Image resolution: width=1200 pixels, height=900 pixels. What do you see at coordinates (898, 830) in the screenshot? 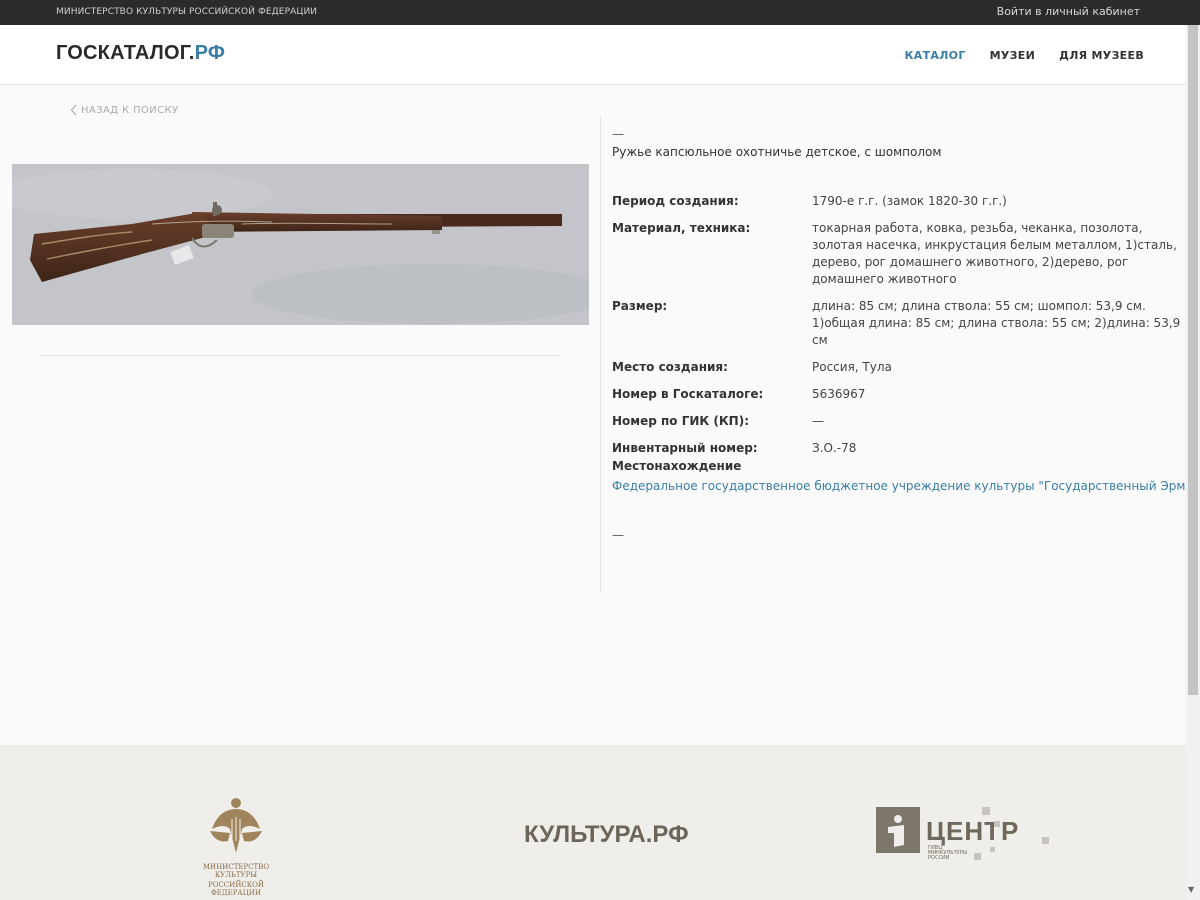
I see `centr-logo-icon` at bounding box center [898, 830].